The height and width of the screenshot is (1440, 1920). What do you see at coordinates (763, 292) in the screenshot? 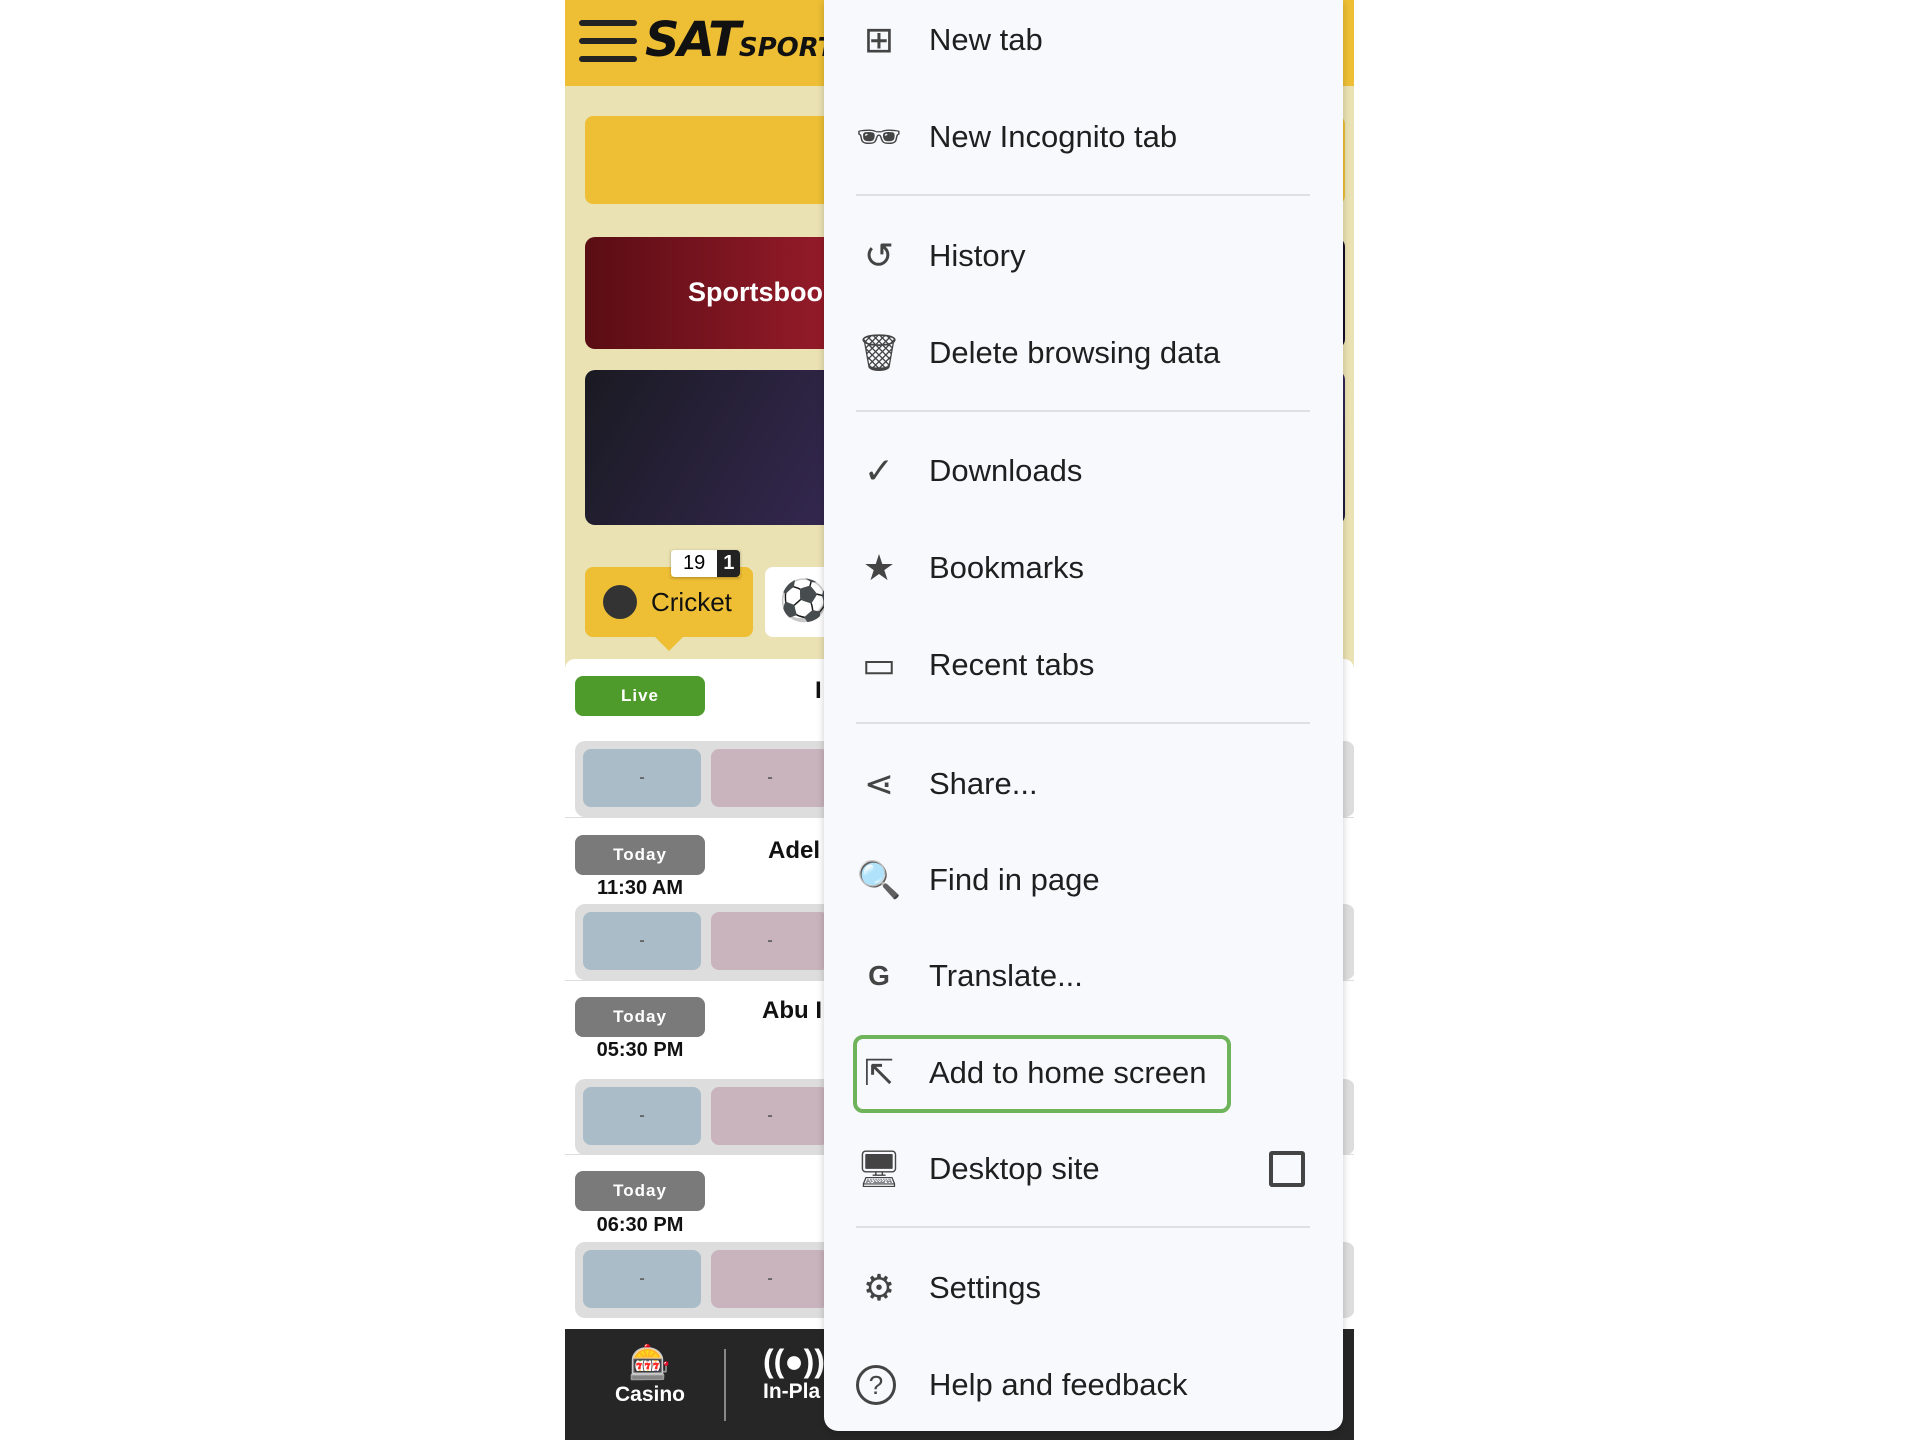
I see `sportsbook-label: Sportsbook` at bounding box center [763, 292].